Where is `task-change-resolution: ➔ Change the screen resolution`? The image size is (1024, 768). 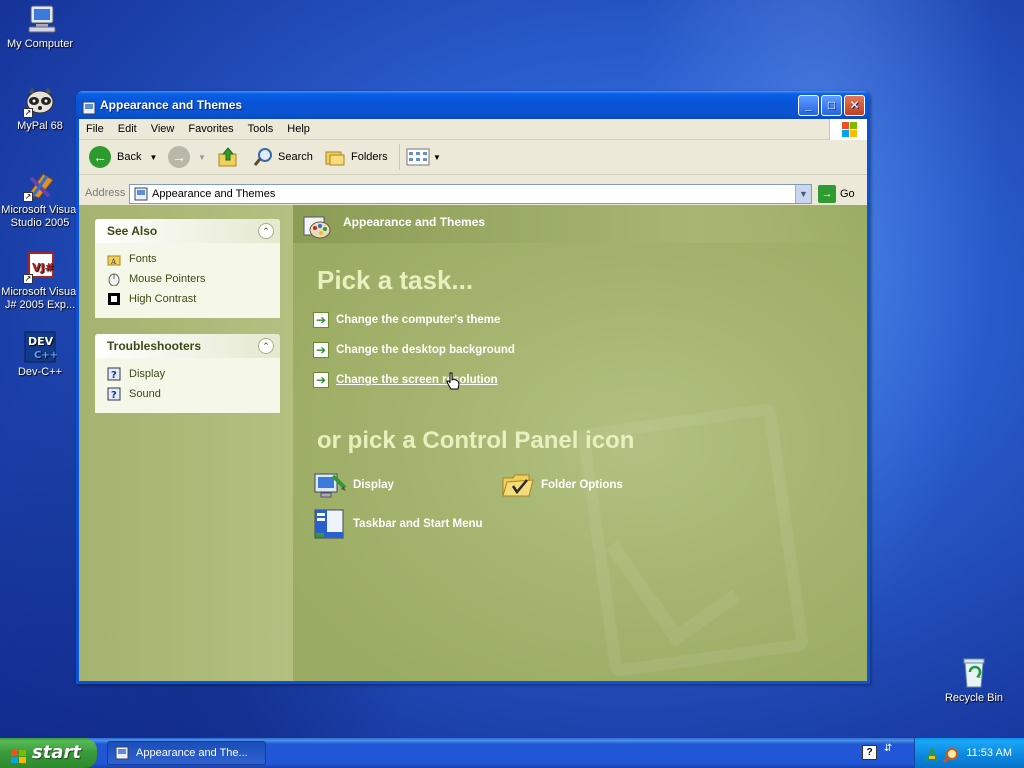
task-change-resolution: ➔ Change the screen resolution is located at coordinates (405, 380).